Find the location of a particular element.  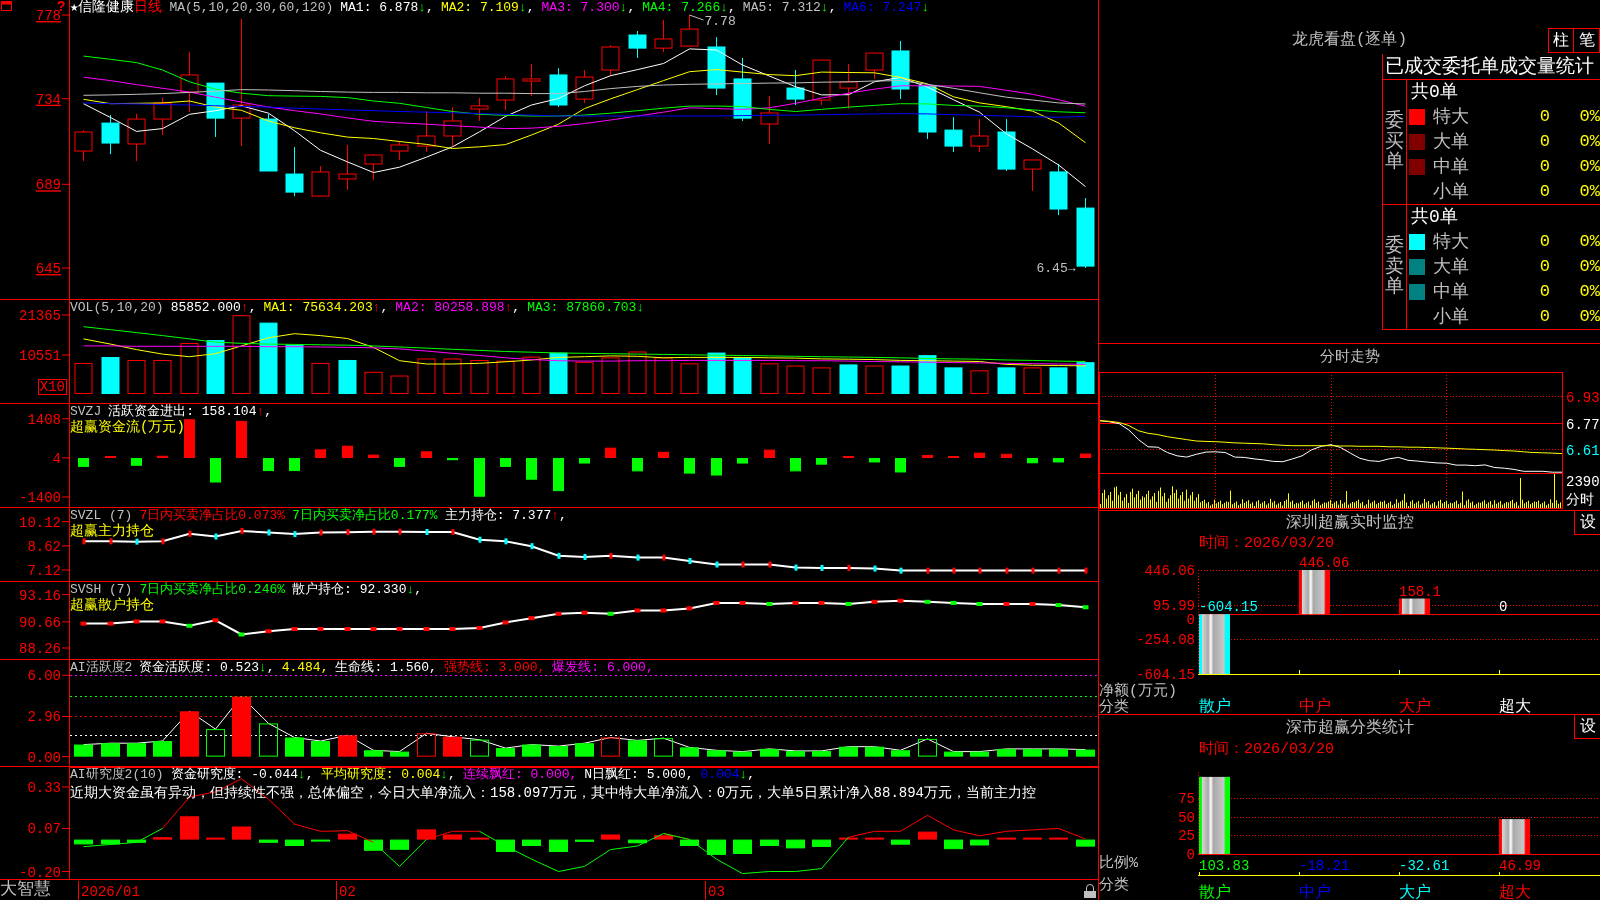

axis-label: 0 is located at coordinates (1190, 619).